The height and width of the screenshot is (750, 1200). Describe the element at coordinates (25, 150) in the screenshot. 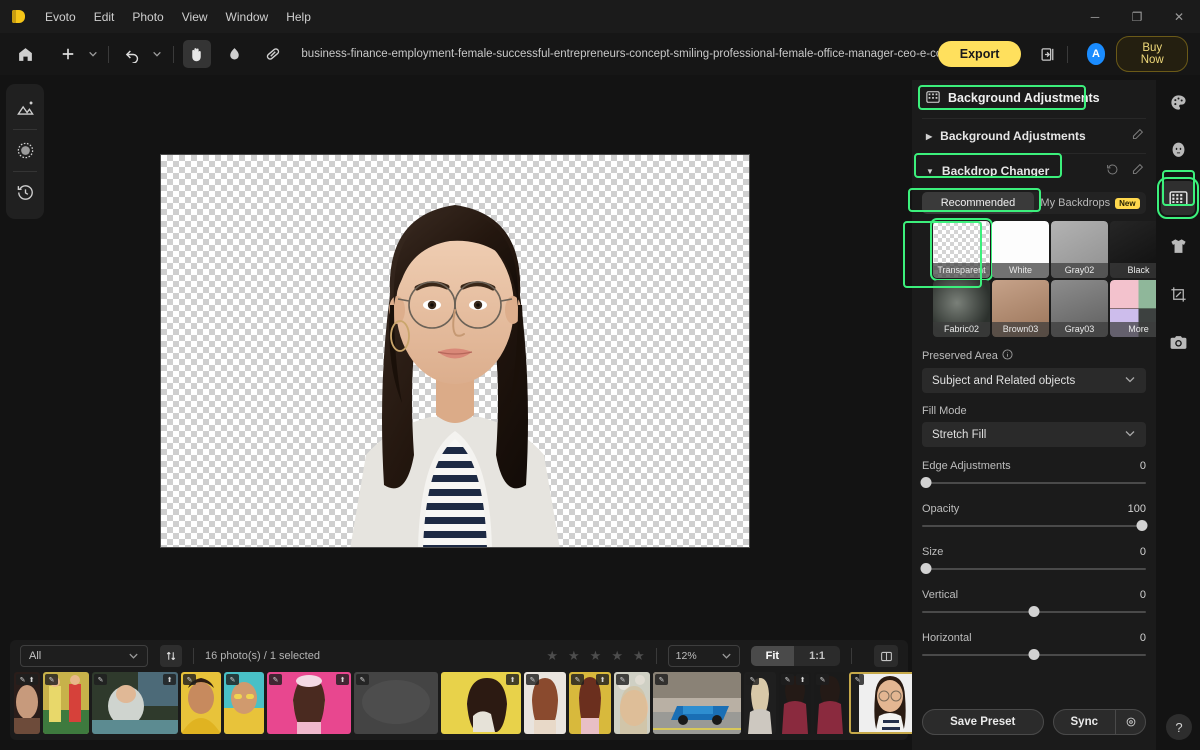

I see `background-icon` at that location.